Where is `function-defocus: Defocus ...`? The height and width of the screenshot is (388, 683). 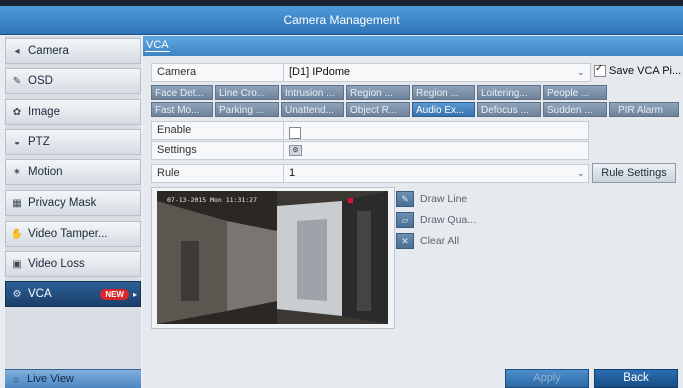 function-defocus: Defocus ... is located at coordinates (509, 109).